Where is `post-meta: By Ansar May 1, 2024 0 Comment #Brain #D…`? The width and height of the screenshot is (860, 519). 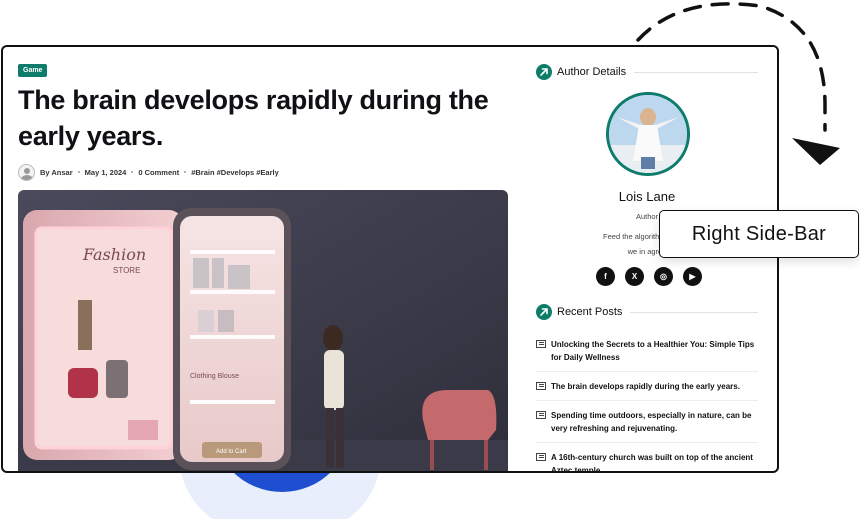
post-meta: By Ansar May 1, 2024 0 Comment #Brain #D… is located at coordinates (148, 172).